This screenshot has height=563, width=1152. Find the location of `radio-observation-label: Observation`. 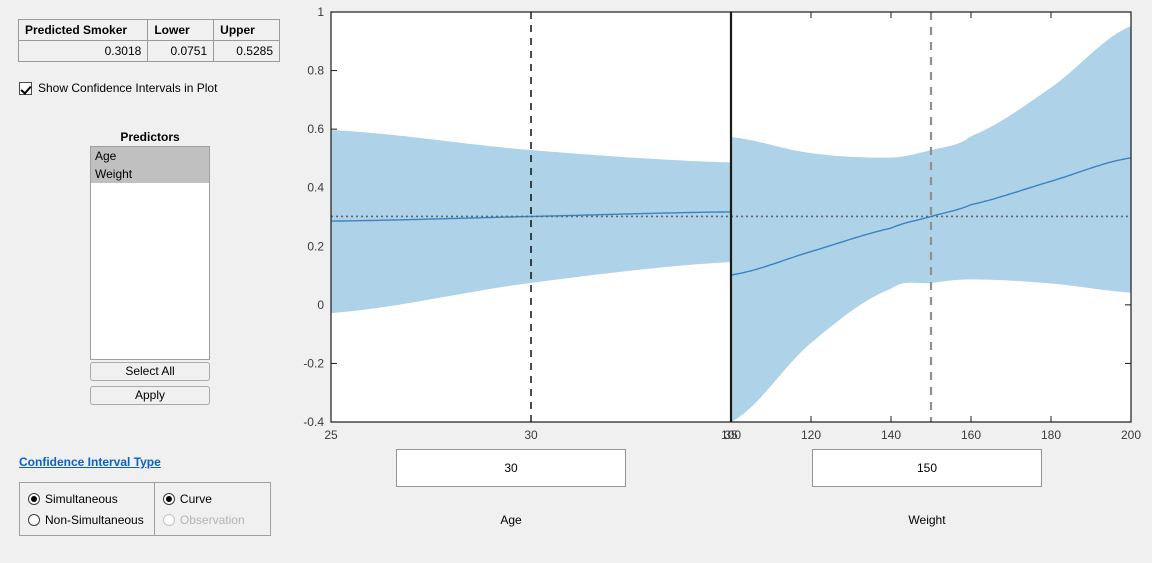

radio-observation-label: Observation is located at coordinates (212, 519).